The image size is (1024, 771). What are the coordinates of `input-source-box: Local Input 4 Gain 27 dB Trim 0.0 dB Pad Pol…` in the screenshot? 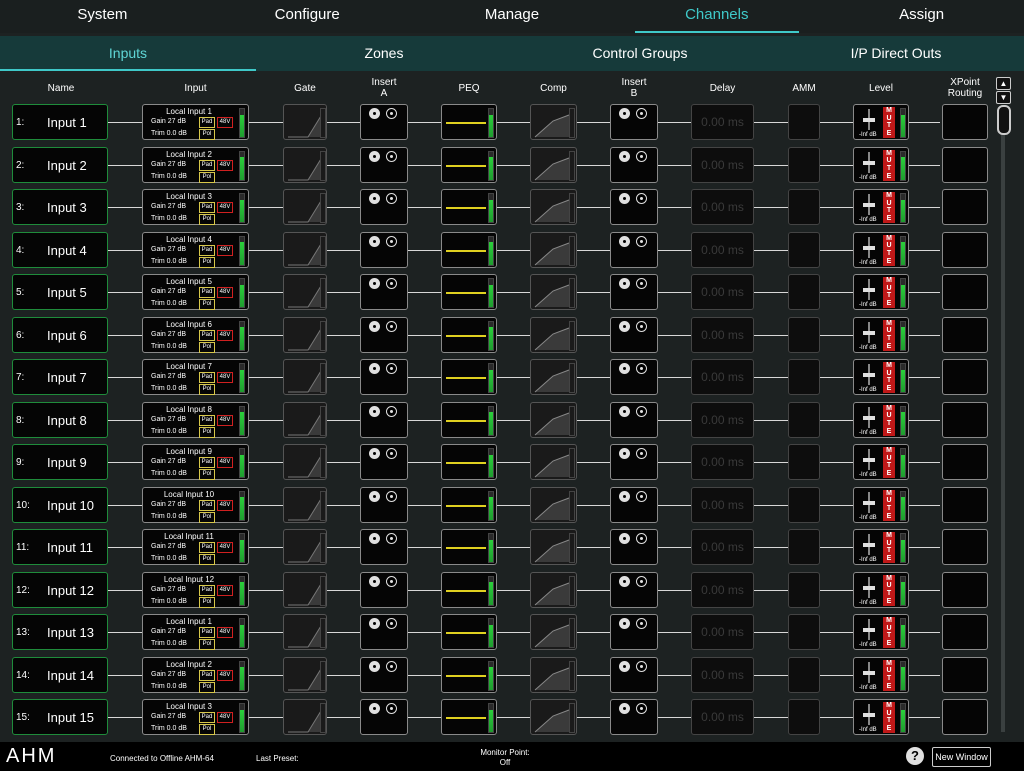 It's located at (195, 249).